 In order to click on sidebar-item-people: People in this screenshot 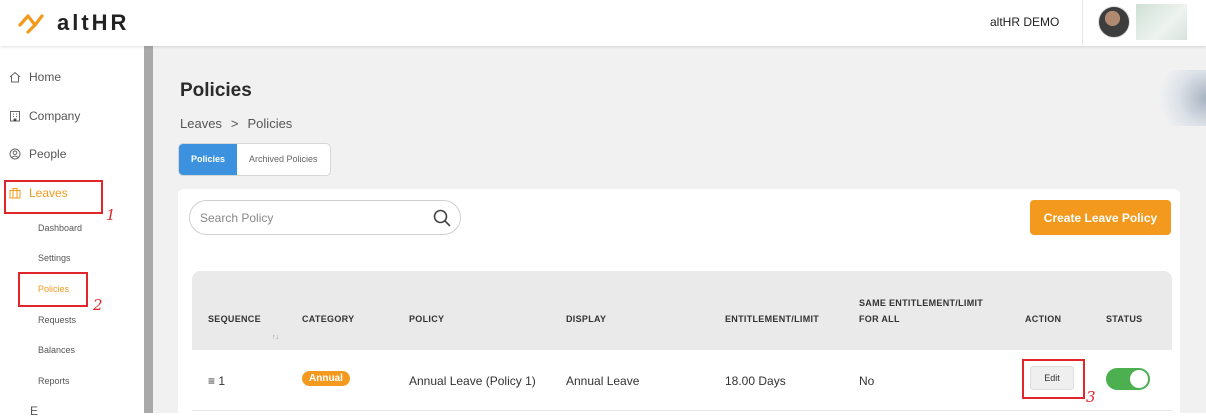, I will do `click(37, 154)`.